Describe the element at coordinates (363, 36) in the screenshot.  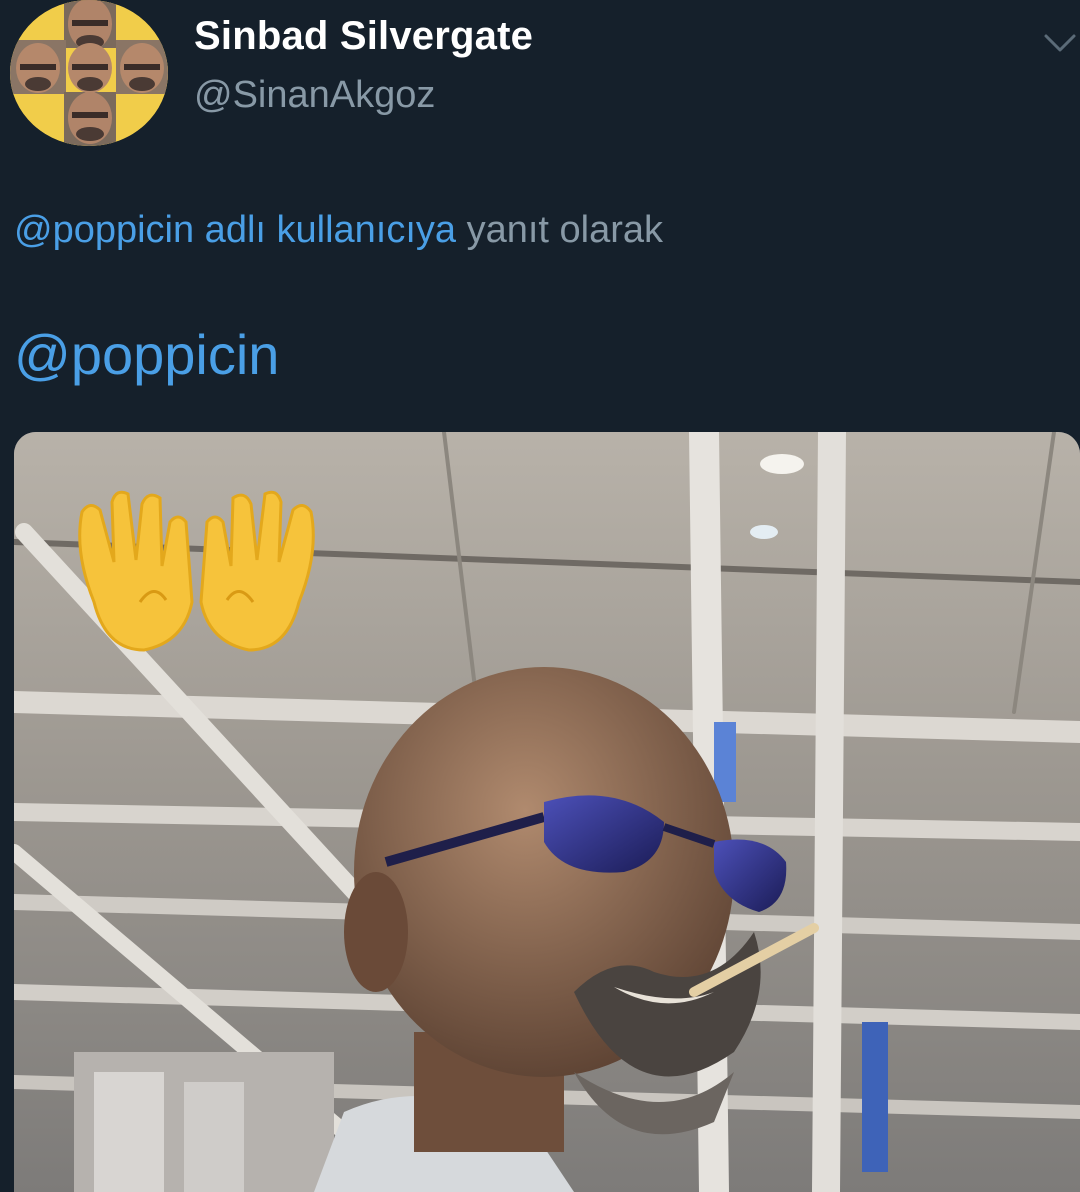
I see `display-name: Sinbad Silvergate` at that location.